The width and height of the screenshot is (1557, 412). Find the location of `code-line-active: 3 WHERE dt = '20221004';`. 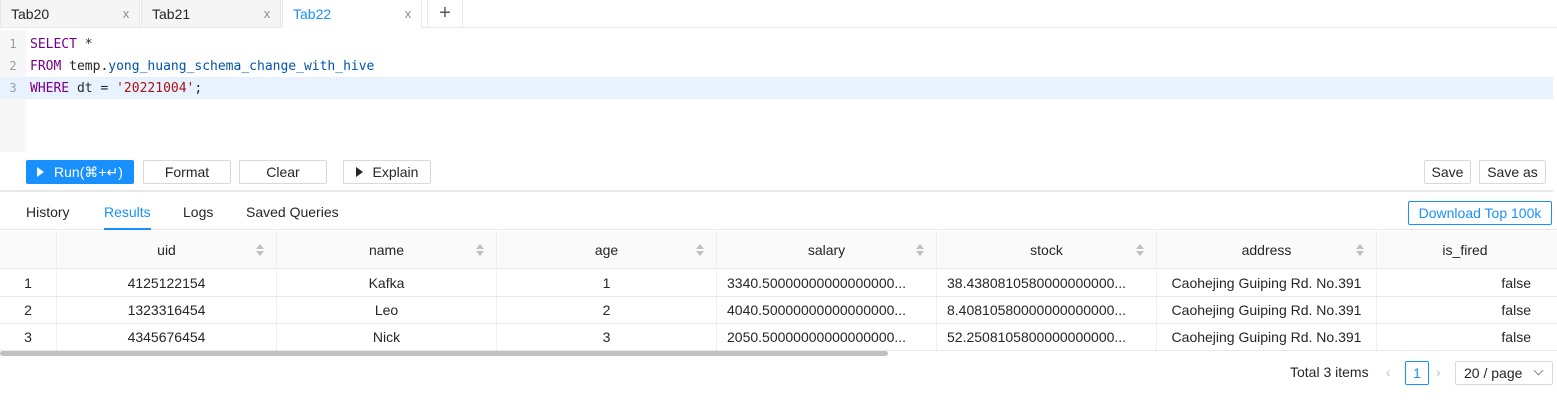

code-line-active: 3 WHERE dt = '20221004'; is located at coordinates (776, 88).